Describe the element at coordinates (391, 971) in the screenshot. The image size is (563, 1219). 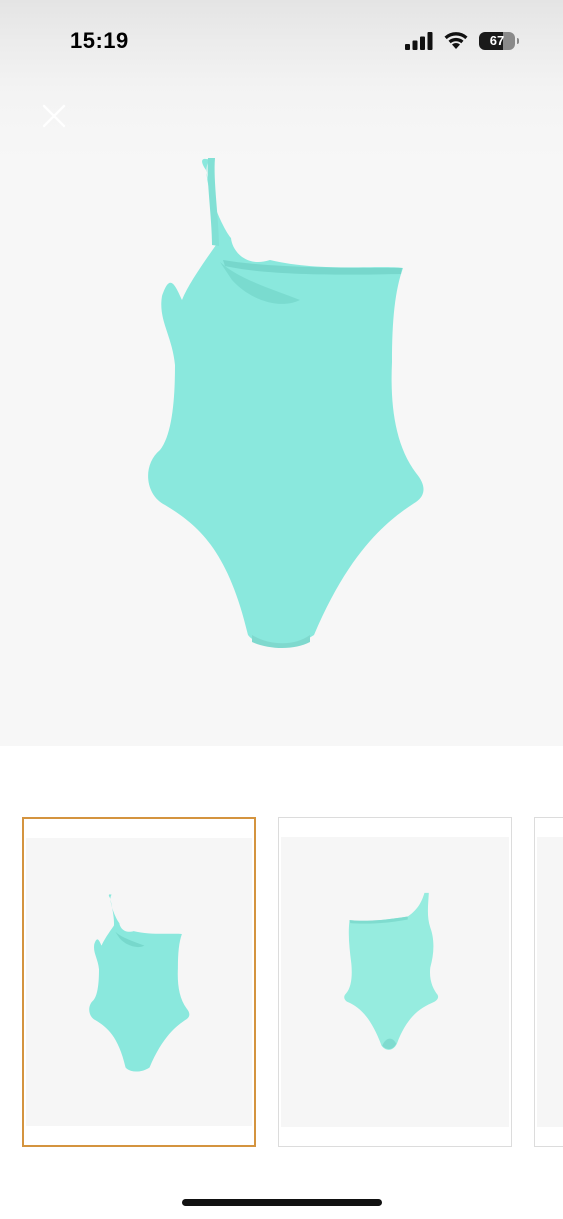
I see `thumbnail-swimsuit-front` at that location.